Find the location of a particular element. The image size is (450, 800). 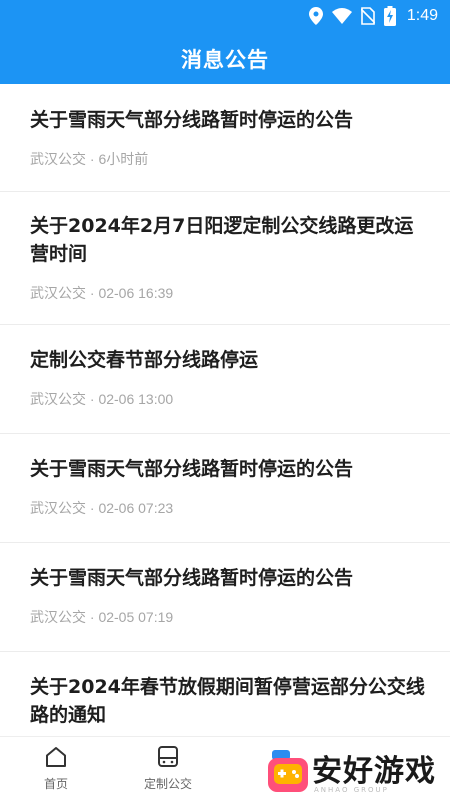

announcement-meta: 武汉公交 · 02-06 07:23 is located at coordinates (102, 508).